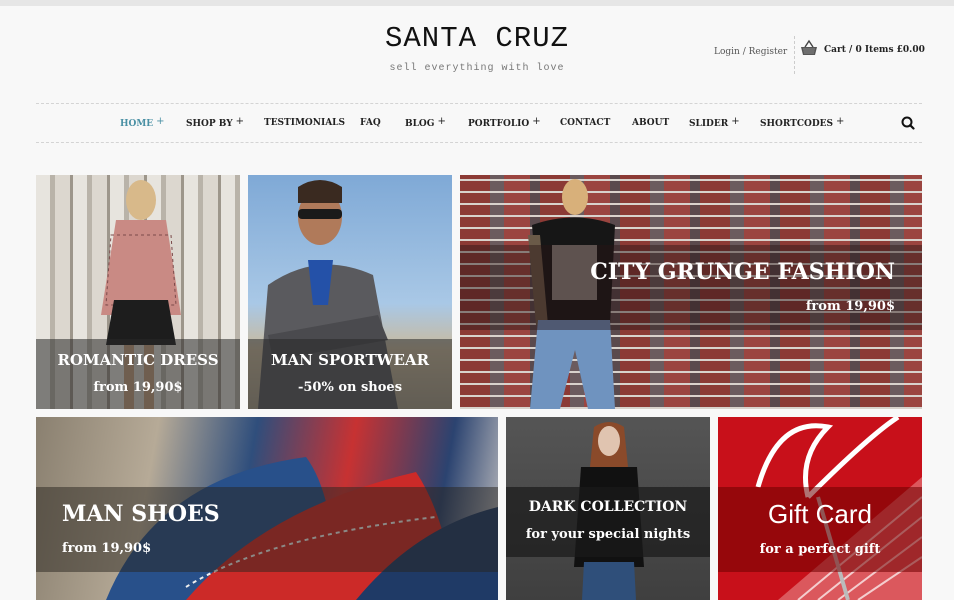 The height and width of the screenshot is (600, 954). I want to click on nav-item-blog: BLOG +, so click(425, 122).